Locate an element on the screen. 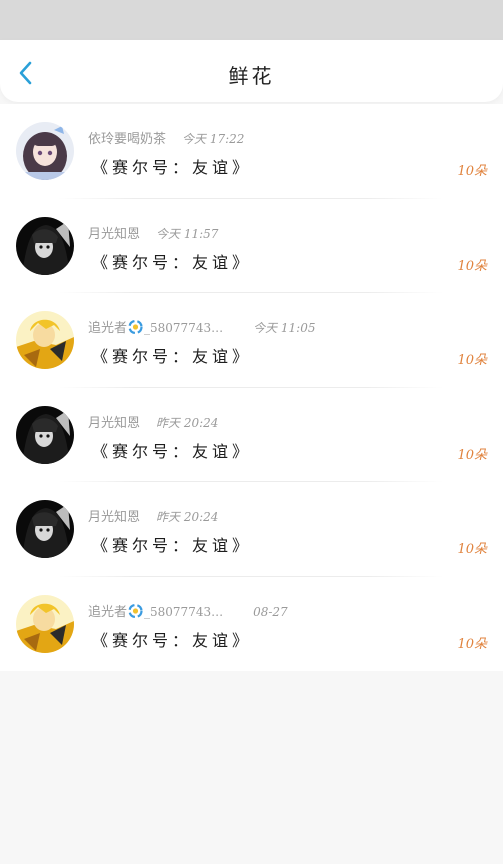  sender-meta: 追光者 _58077743… 08-27 is located at coordinates (188, 610).